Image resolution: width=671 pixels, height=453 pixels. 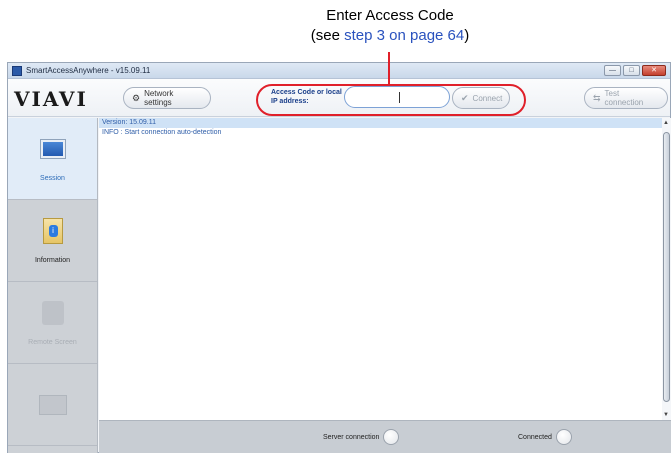 I want to click on title-bar: SmartAccessAnywhere - v15.09.11 — □ ✕, so click(x=339, y=71).